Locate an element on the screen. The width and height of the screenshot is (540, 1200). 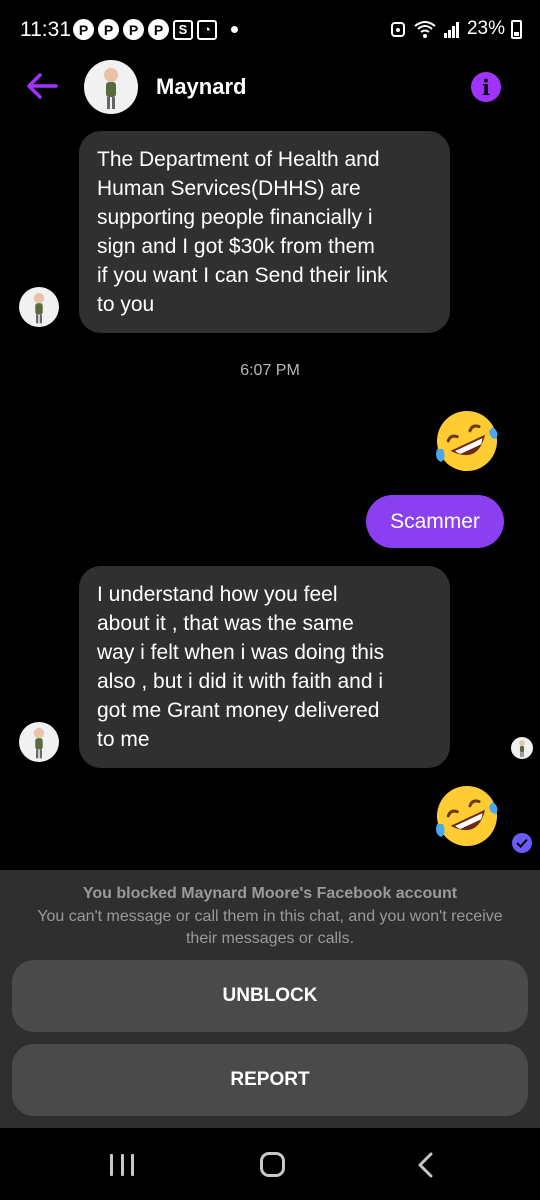
message-line: way i felt when i was doing this is located at coordinates (241, 652).